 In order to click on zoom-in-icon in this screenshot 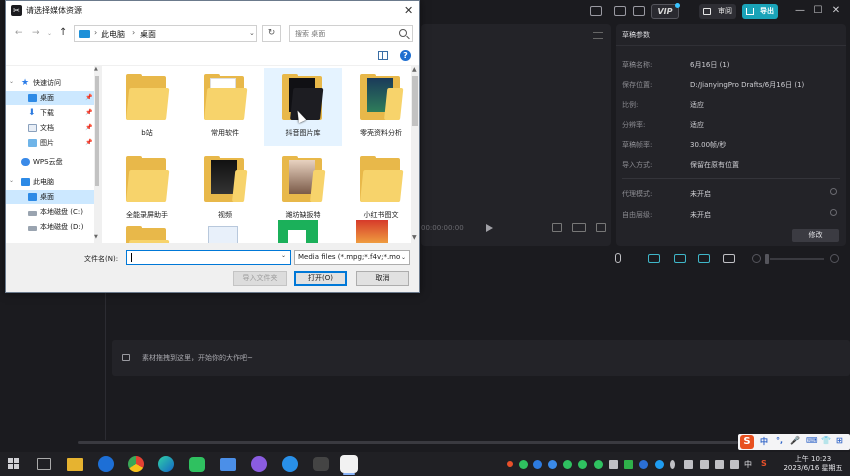, I will do `click(834, 258)`.